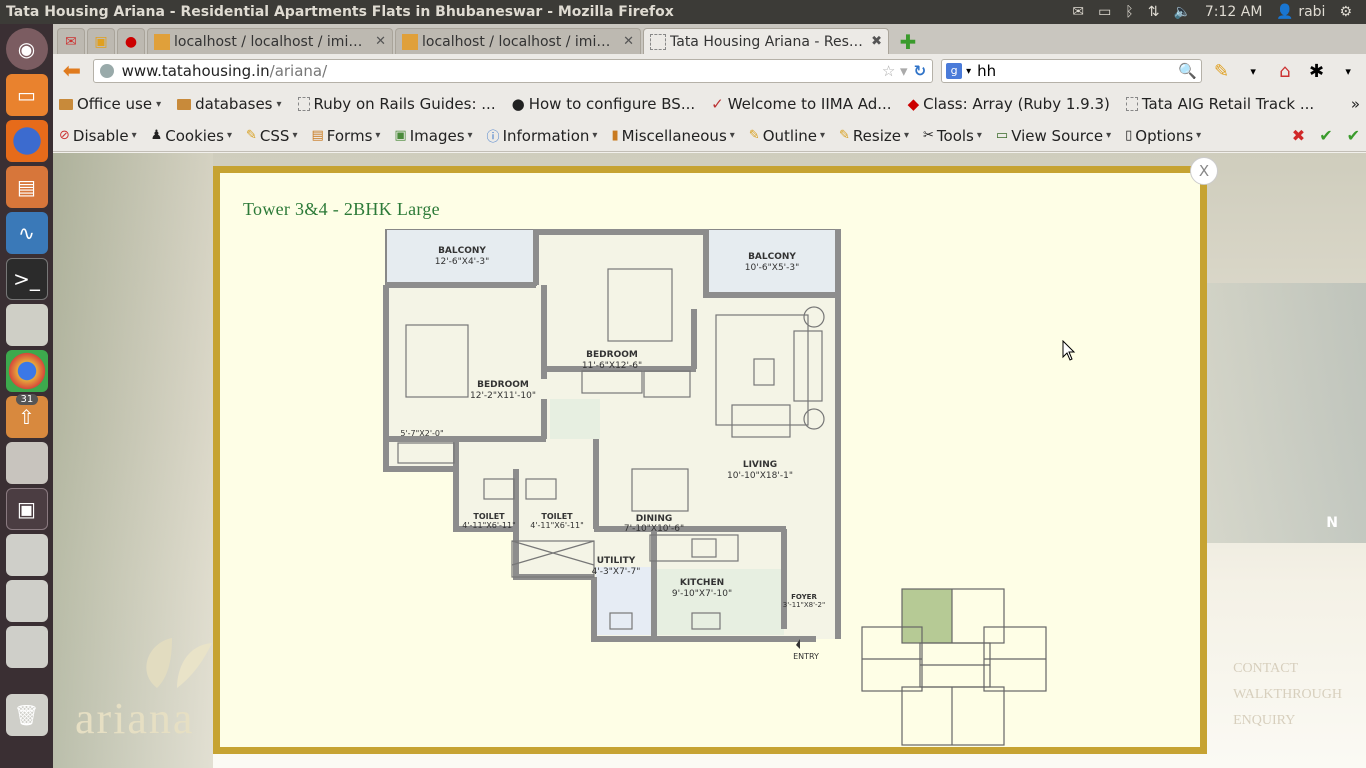 The image size is (1366, 768). I want to click on ariana-leaf-logo, so click(179, 663).